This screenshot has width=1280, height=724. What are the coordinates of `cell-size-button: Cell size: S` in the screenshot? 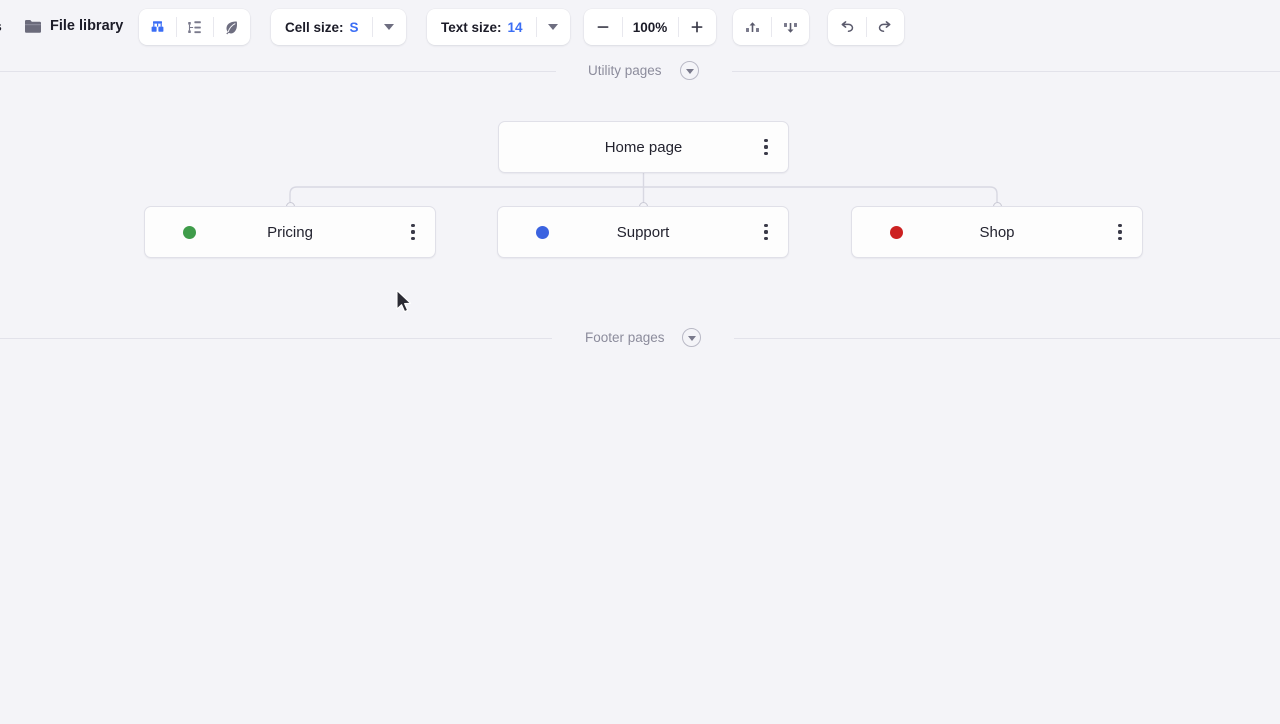 It's located at (321, 27).